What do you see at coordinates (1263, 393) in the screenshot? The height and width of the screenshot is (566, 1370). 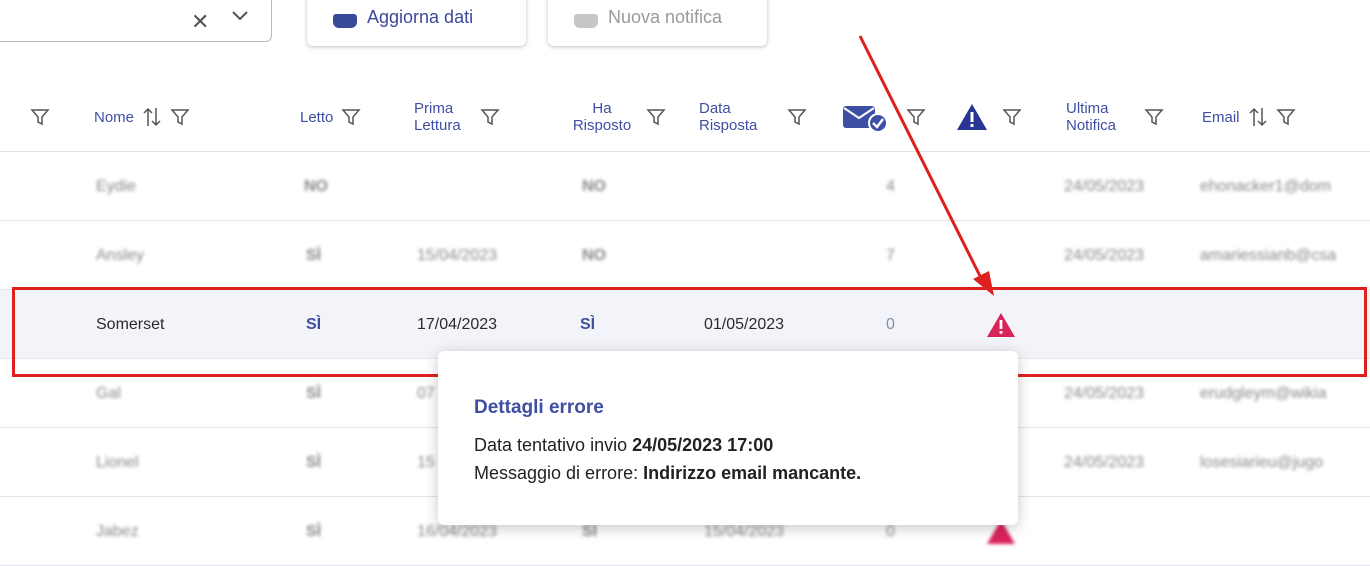 I see `cell-email: erudgleym@wikia` at bounding box center [1263, 393].